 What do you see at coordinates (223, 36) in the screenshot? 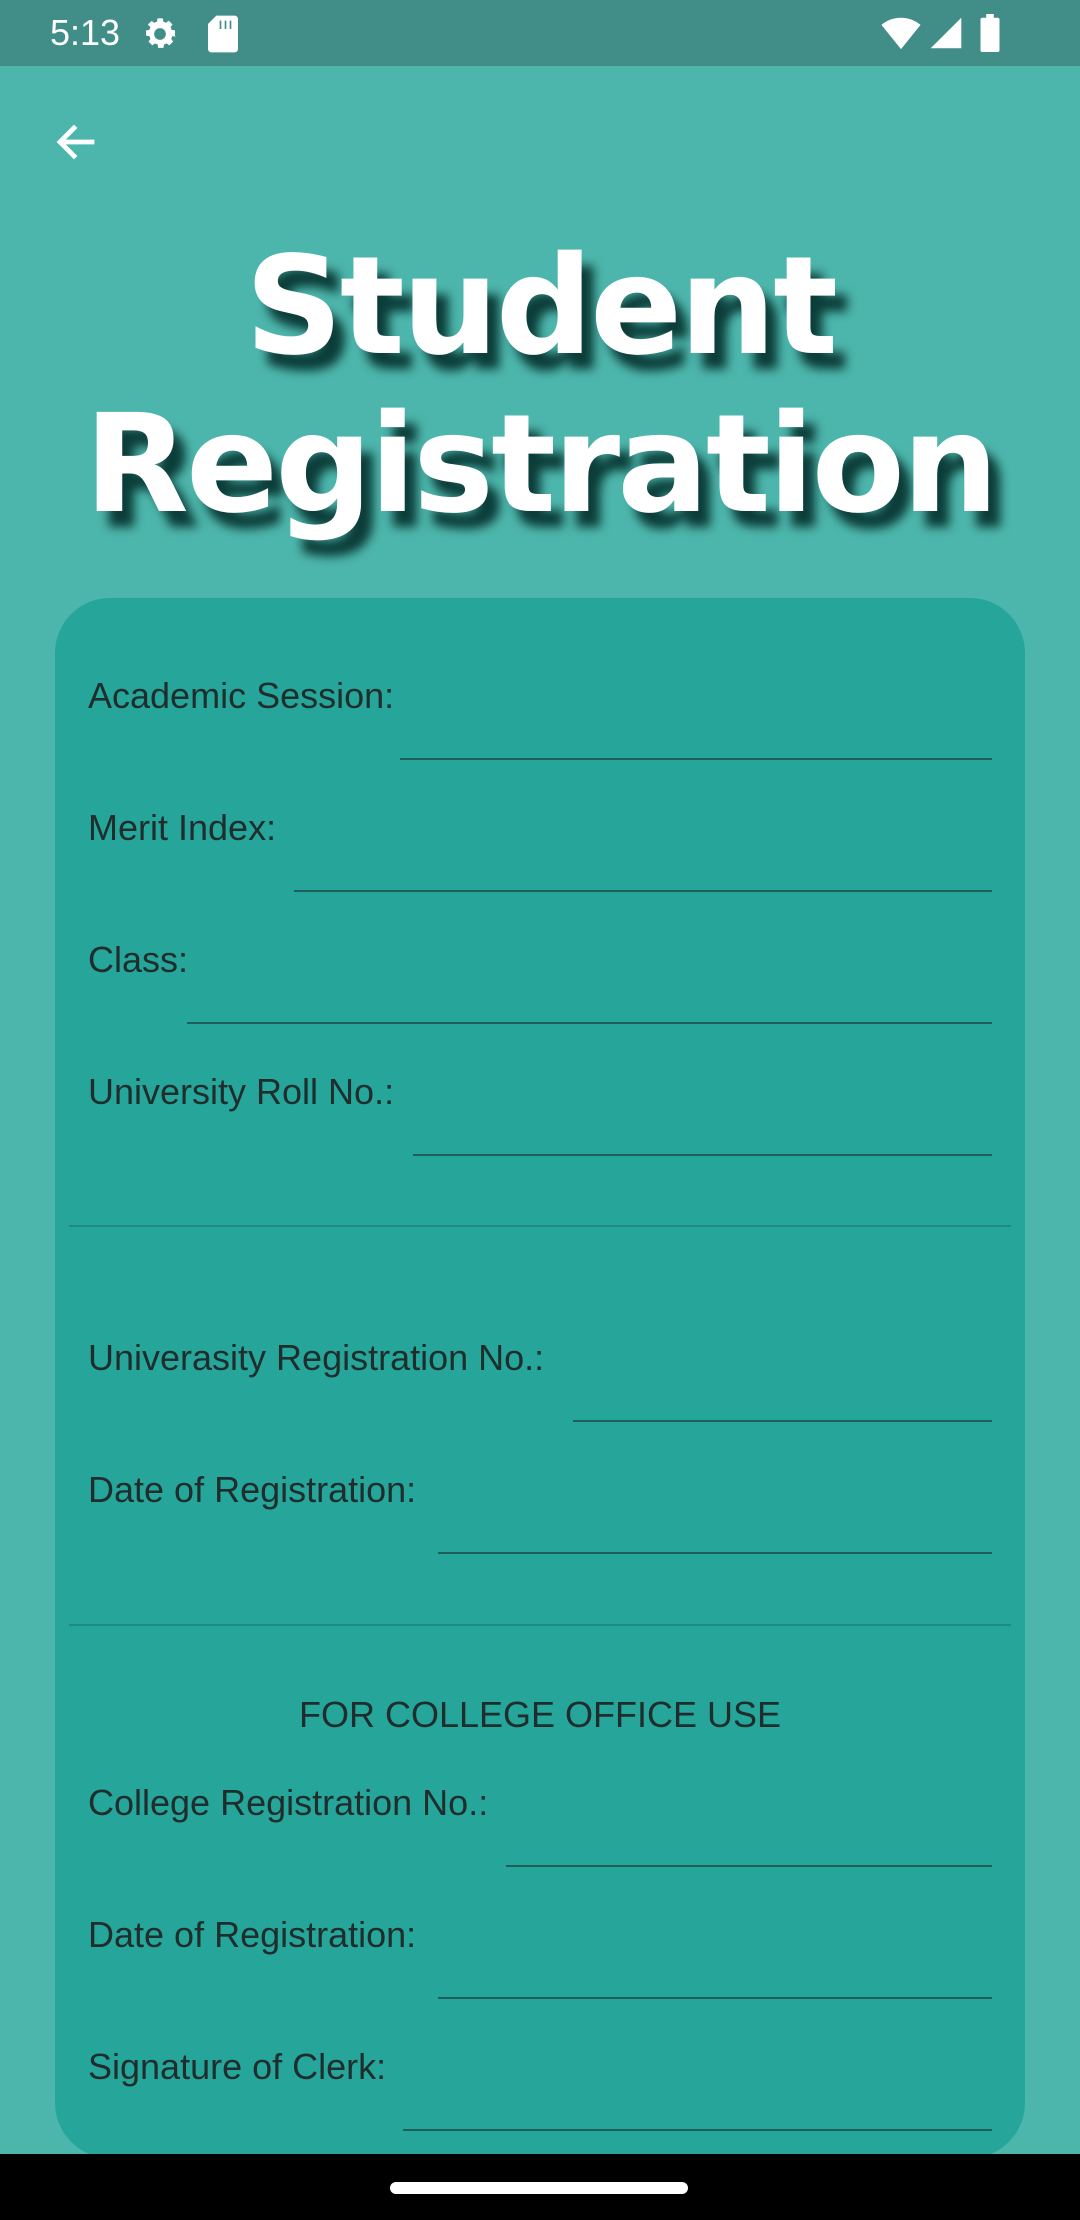
I see `sd-card-icon` at bounding box center [223, 36].